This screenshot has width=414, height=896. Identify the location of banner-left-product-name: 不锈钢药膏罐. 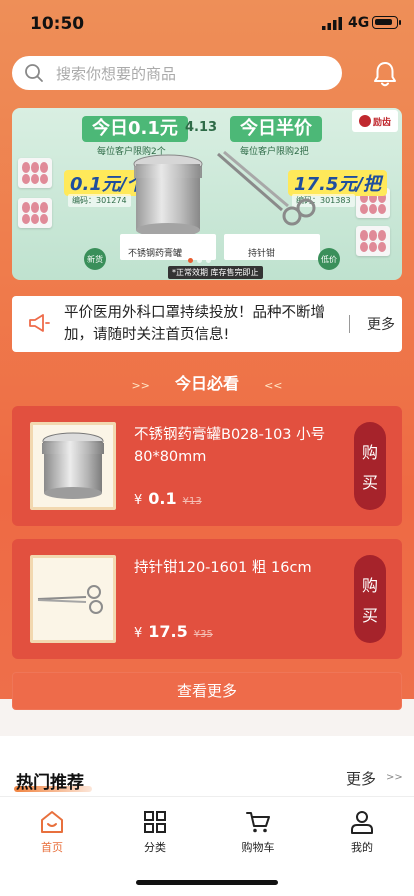
(155, 252).